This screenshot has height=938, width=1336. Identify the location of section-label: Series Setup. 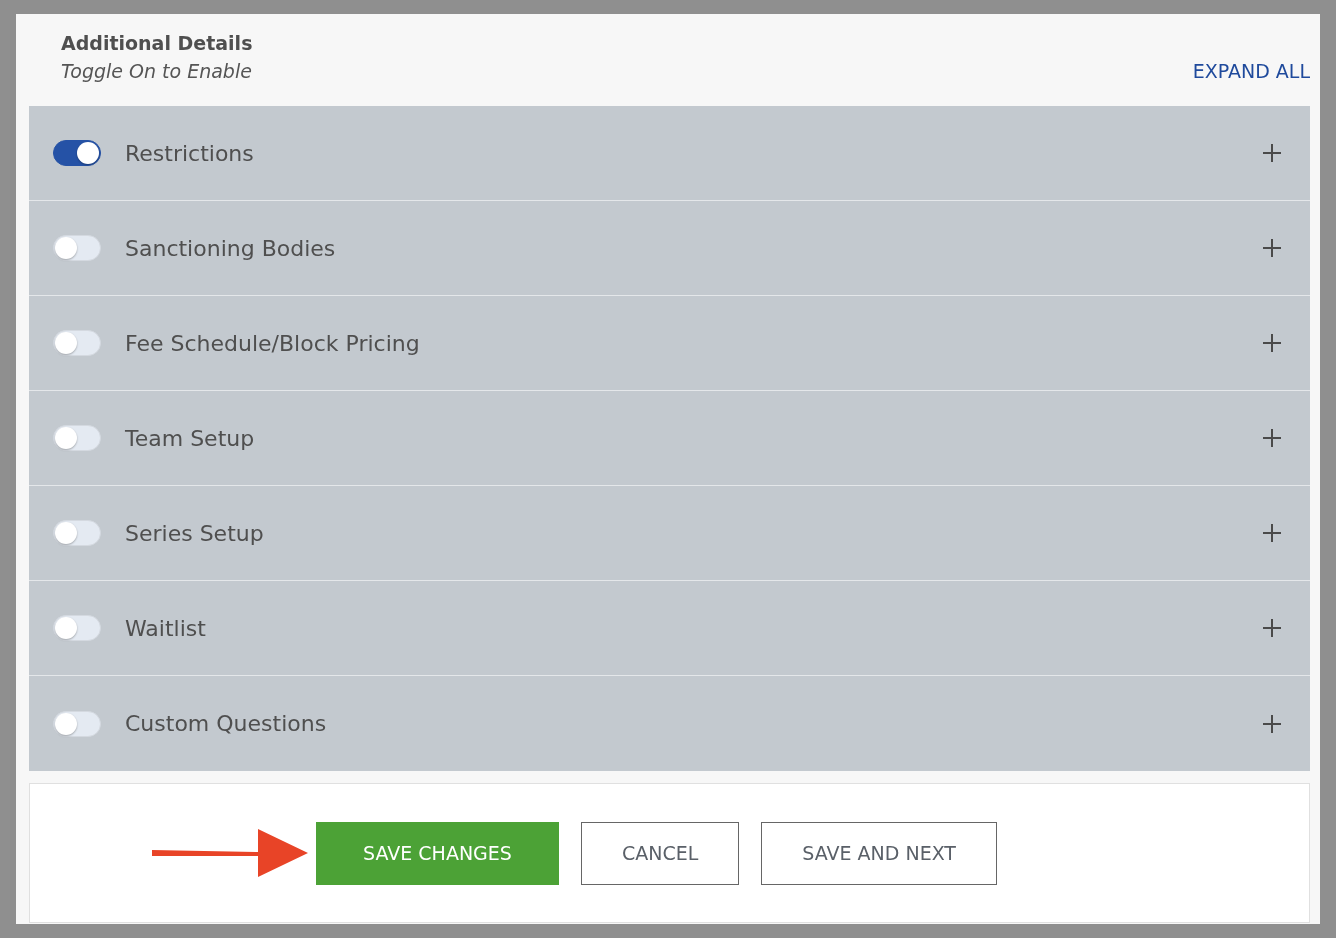
(195, 533).